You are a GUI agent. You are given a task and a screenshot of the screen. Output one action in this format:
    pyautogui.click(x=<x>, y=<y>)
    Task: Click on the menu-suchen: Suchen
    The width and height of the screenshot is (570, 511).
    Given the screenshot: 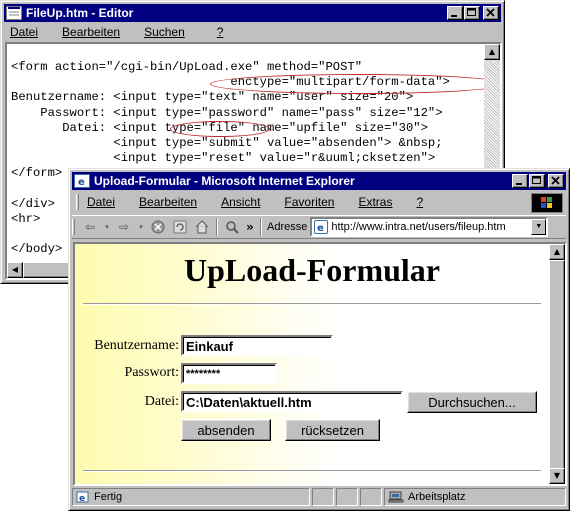 What is the action you would take?
    pyautogui.click(x=170, y=32)
    